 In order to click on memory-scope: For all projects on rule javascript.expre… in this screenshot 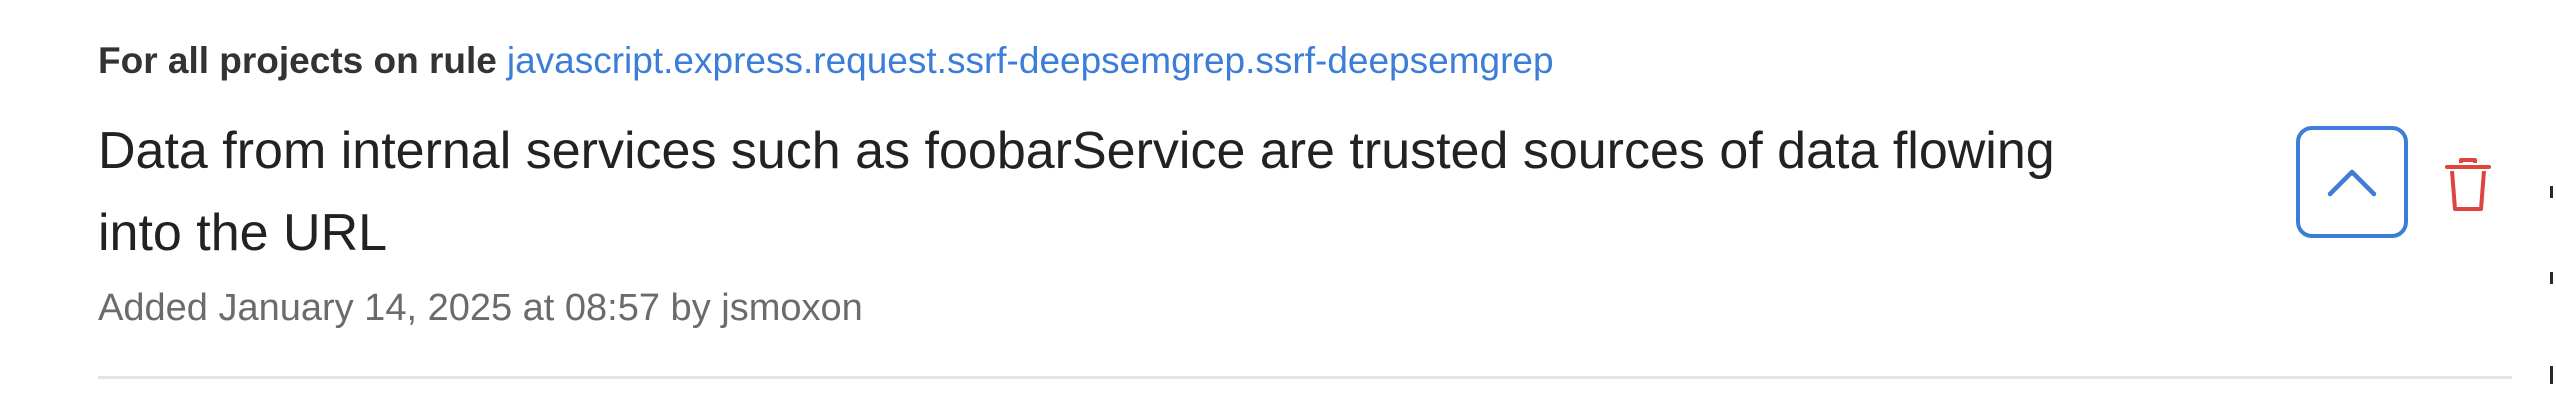, I will do `click(826, 61)`.